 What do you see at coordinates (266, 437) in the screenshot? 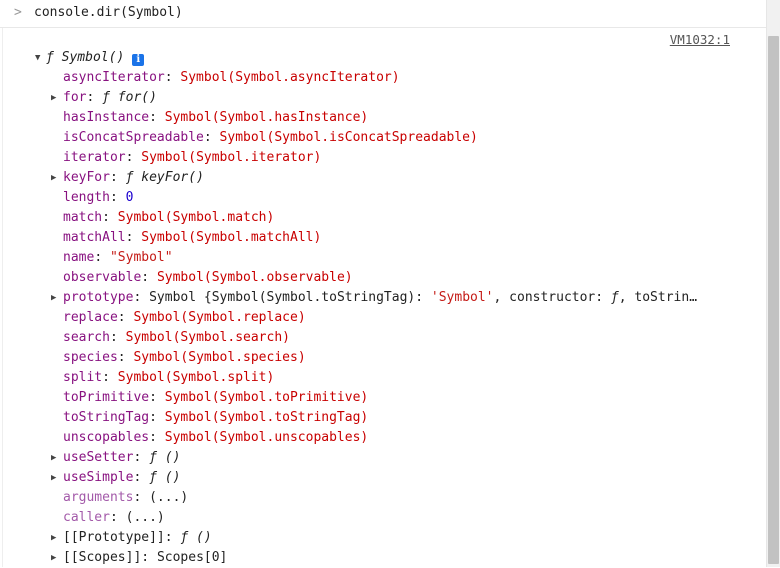
I see `property-value: Symbol(Symbol.unscopables)` at bounding box center [266, 437].